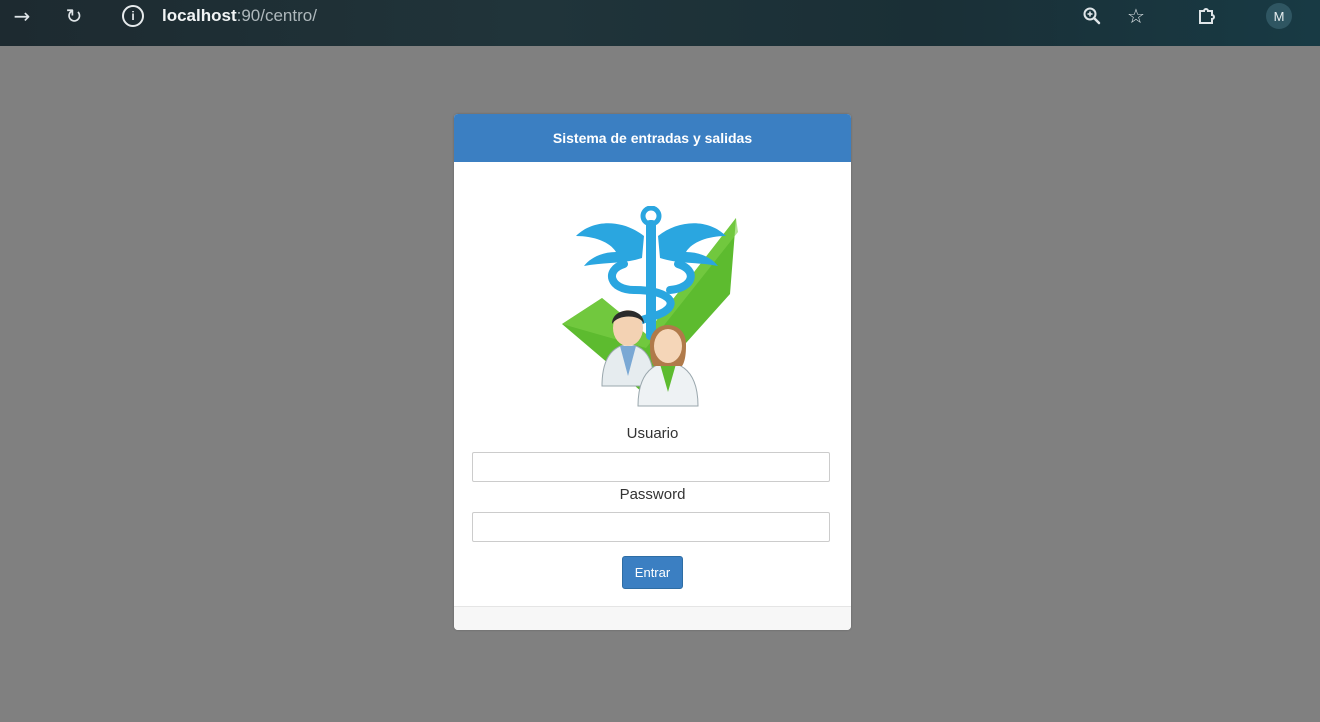 This screenshot has height=722, width=1320. What do you see at coordinates (582, 16) in the screenshot?
I see `address-bar: i localhost:90/centro/` at bounding box center [582, 16].